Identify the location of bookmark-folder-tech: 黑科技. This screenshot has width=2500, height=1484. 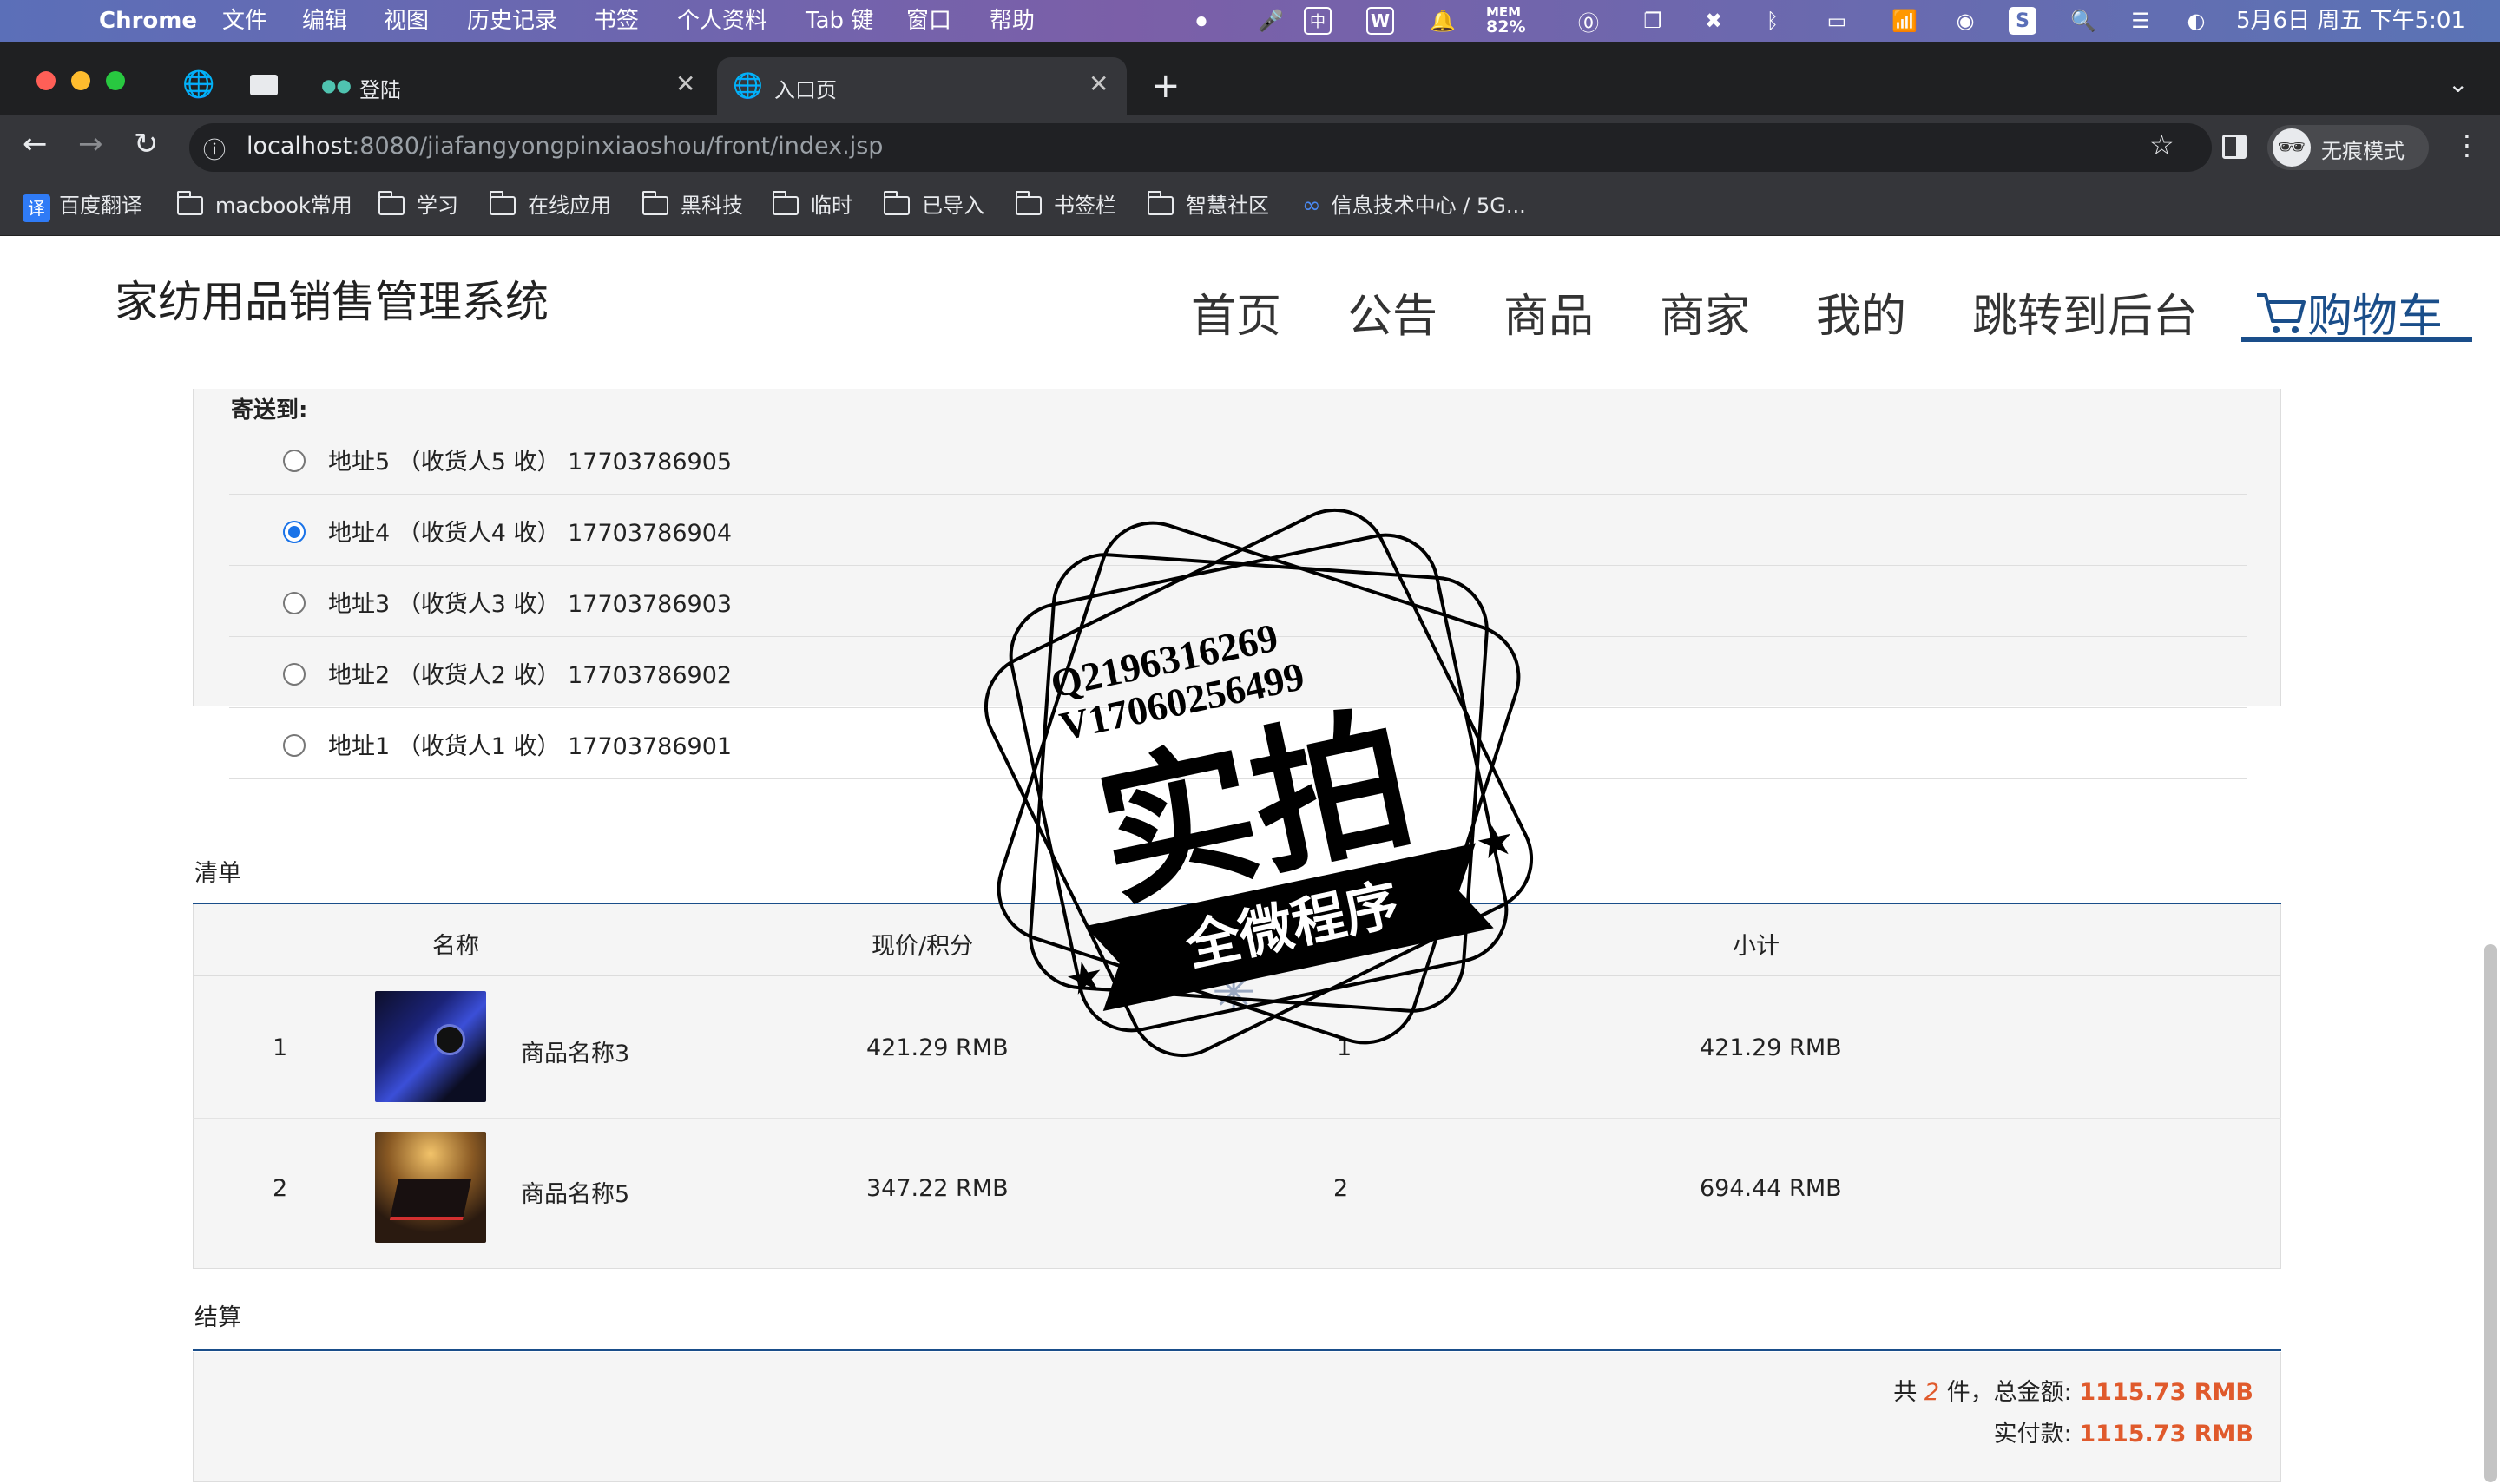
(692, 205).